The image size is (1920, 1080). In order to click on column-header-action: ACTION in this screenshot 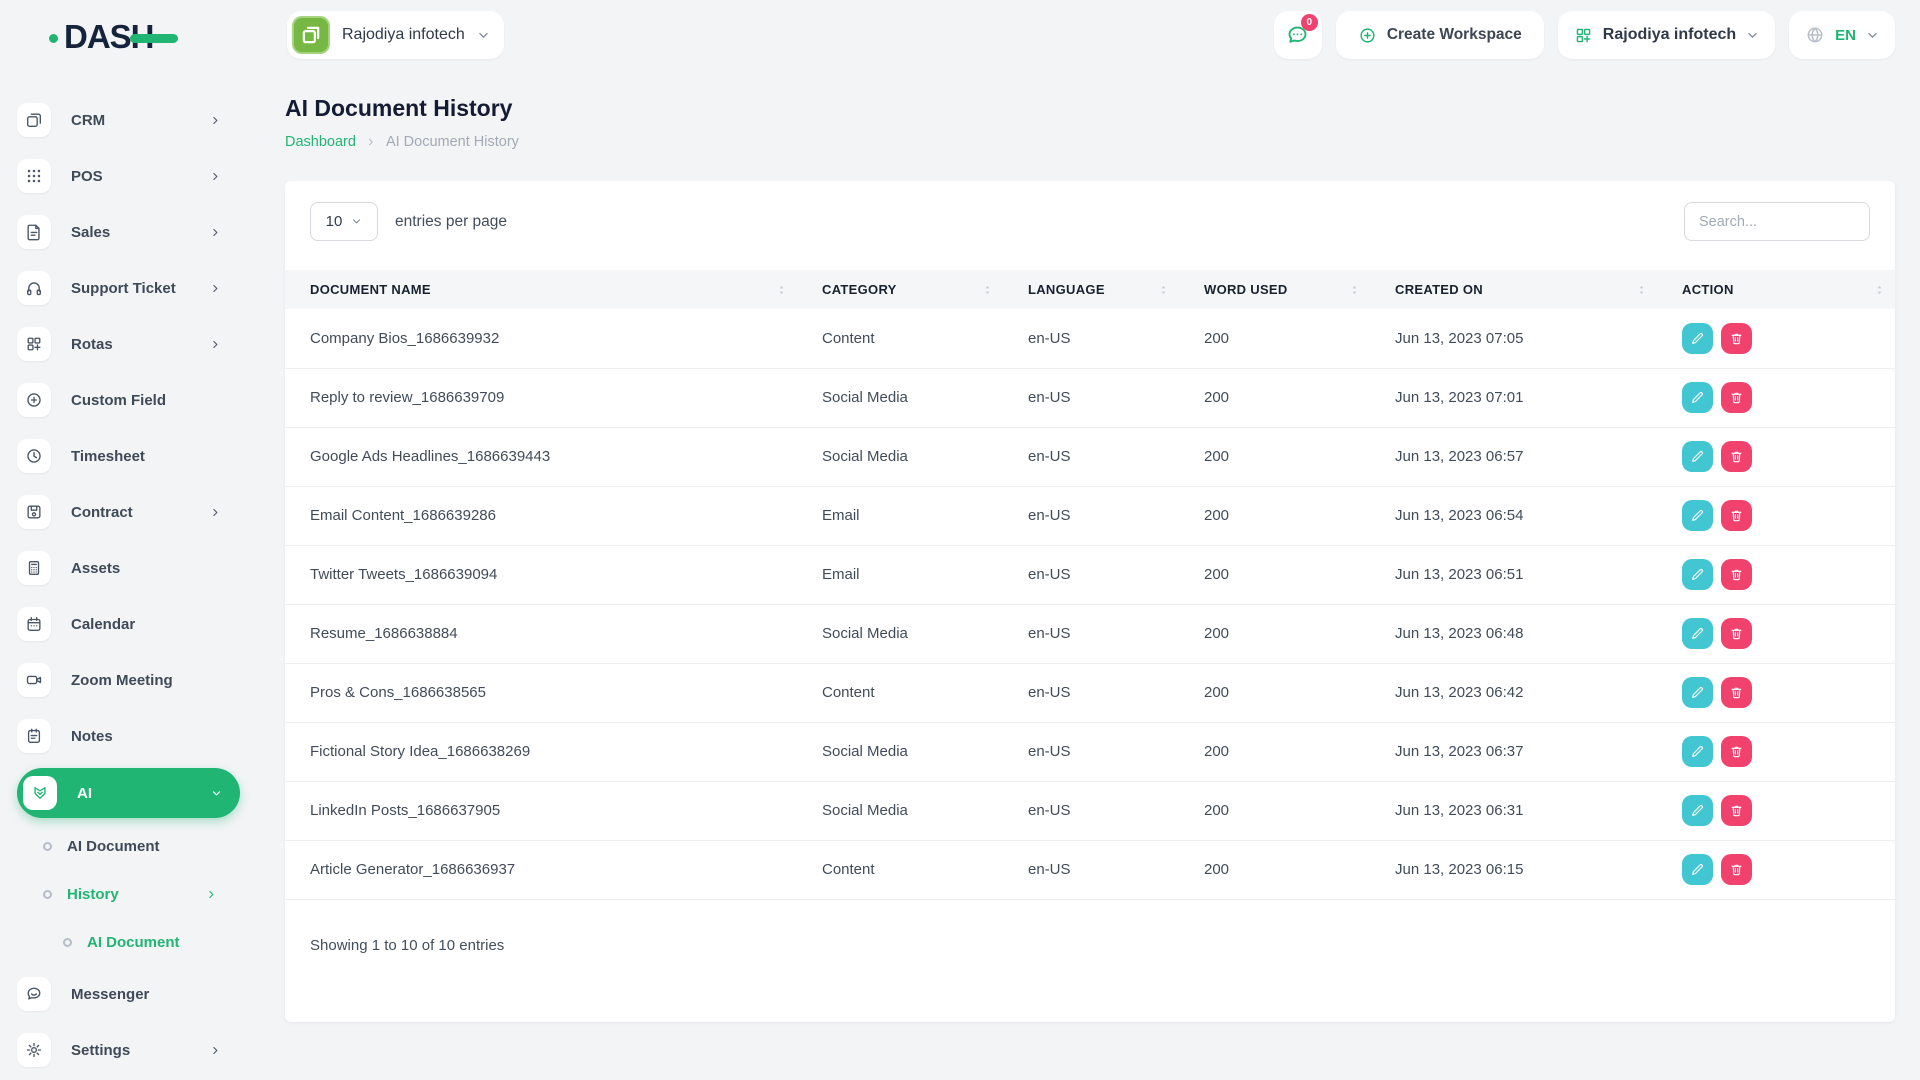, I will do `click(1776, 289)`.